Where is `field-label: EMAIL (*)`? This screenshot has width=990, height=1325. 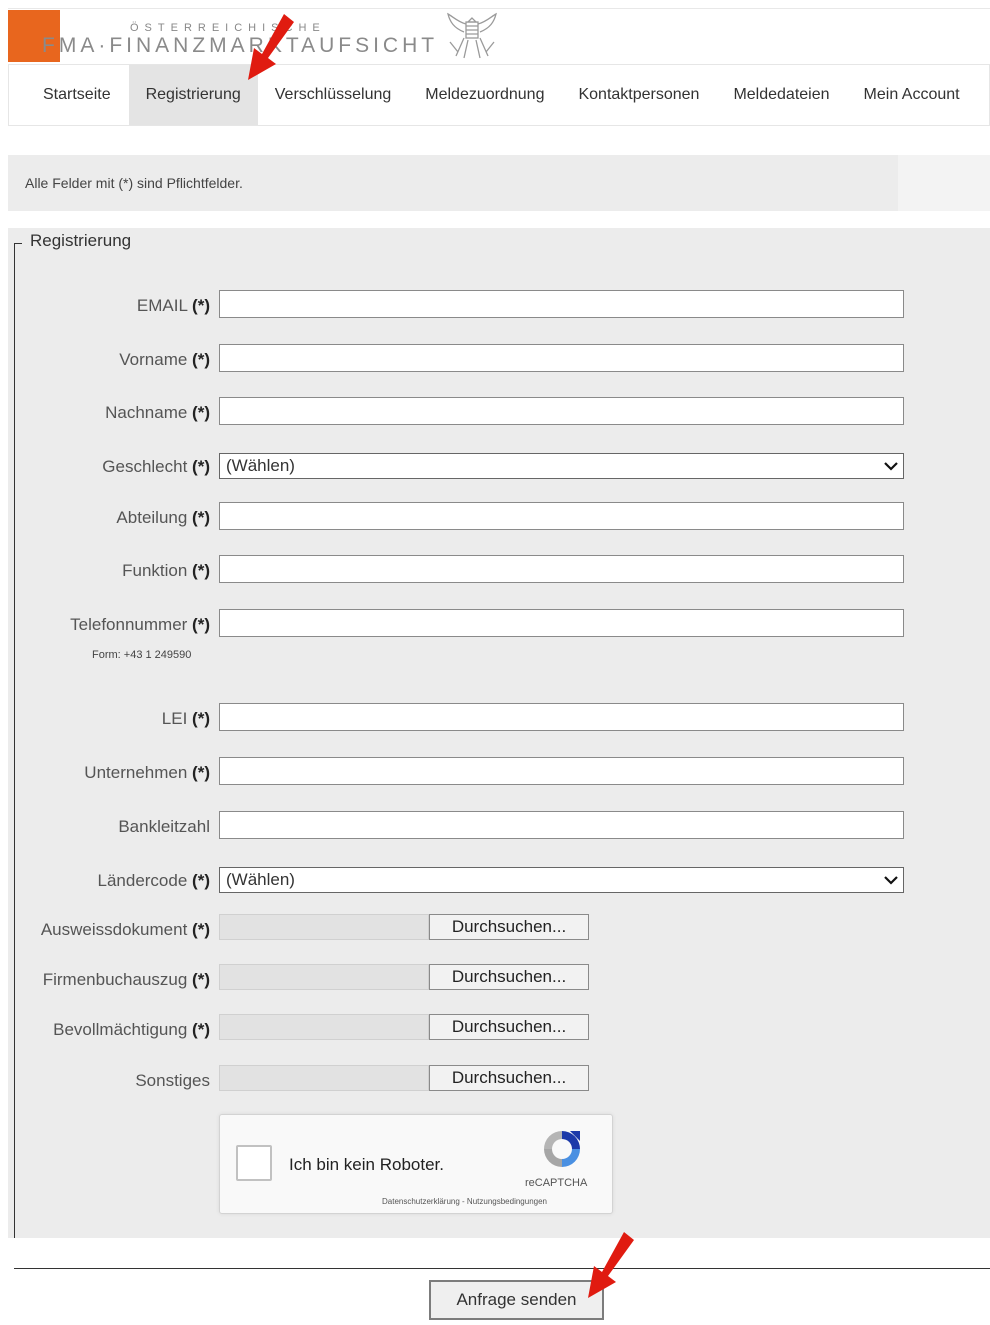 field-label: EMAIL (*) is located at coordinates (173, 305).